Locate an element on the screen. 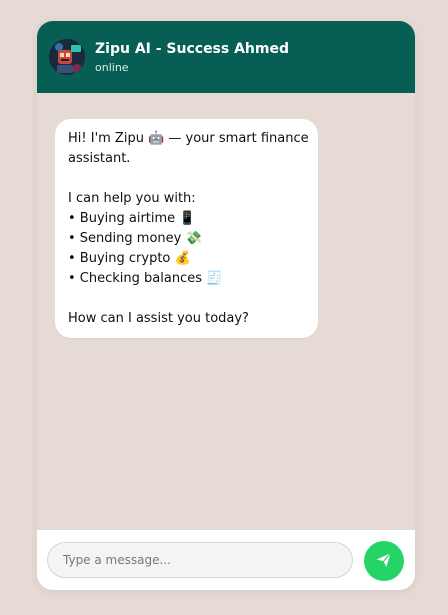 Image resolution: width=448 pixels, height=615 pixels. message-composer is located at coordinates (226, 559).